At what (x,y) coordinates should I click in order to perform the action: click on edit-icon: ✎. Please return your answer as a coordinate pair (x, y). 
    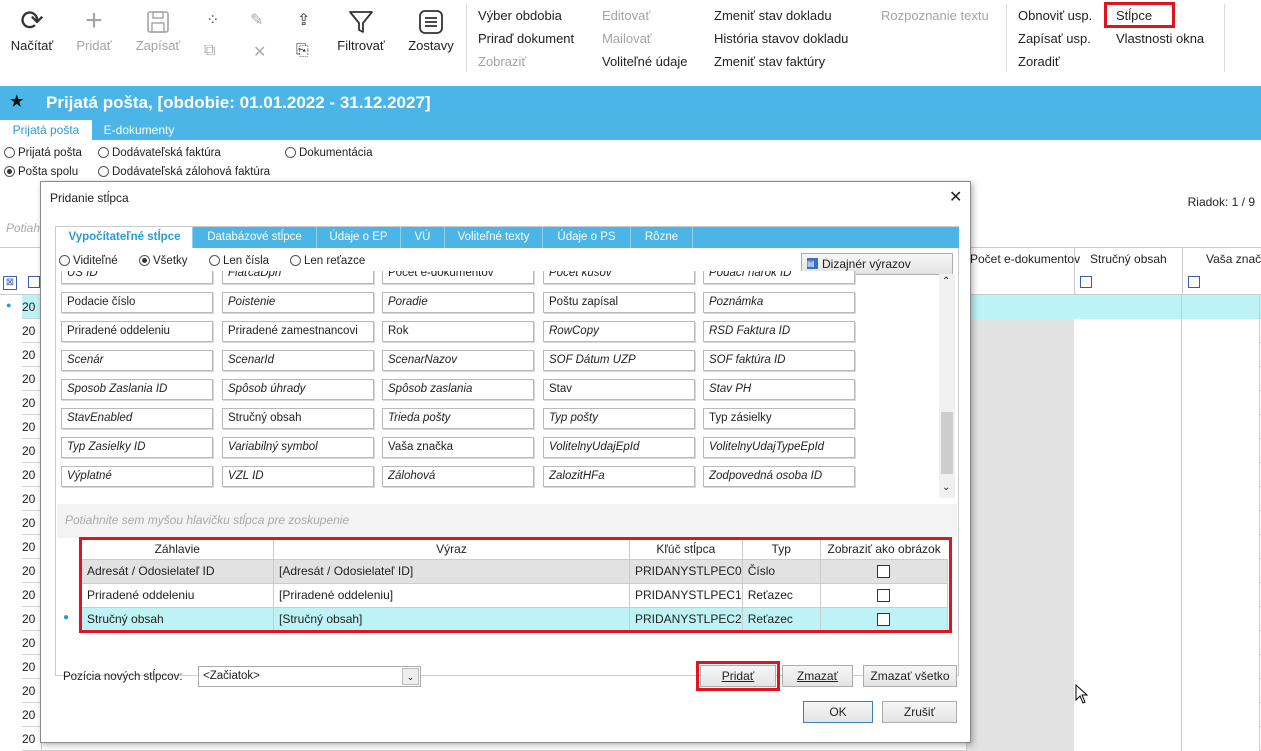
    Looking at the image, I should click on (256, 20).